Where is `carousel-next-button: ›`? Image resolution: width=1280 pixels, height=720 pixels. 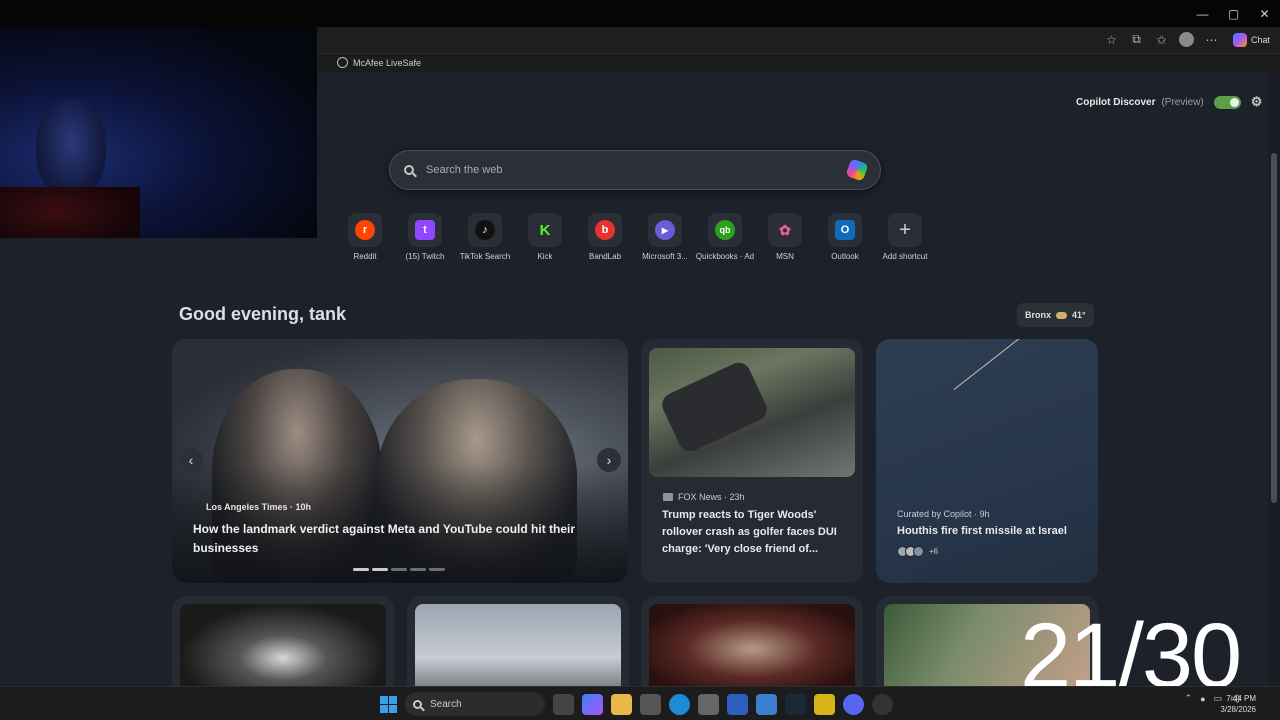 carousel-next-button: › is located at coordinates (609, 460).